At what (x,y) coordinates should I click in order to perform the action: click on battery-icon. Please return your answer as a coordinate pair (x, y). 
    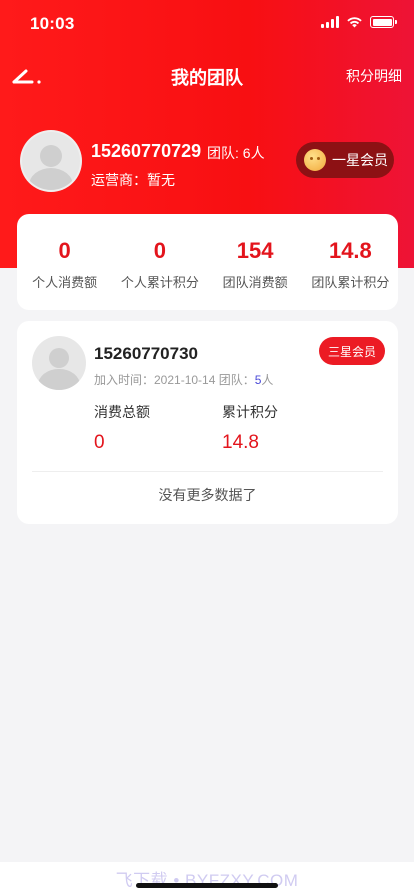
    Looking at the image, I should click on (383, 22).